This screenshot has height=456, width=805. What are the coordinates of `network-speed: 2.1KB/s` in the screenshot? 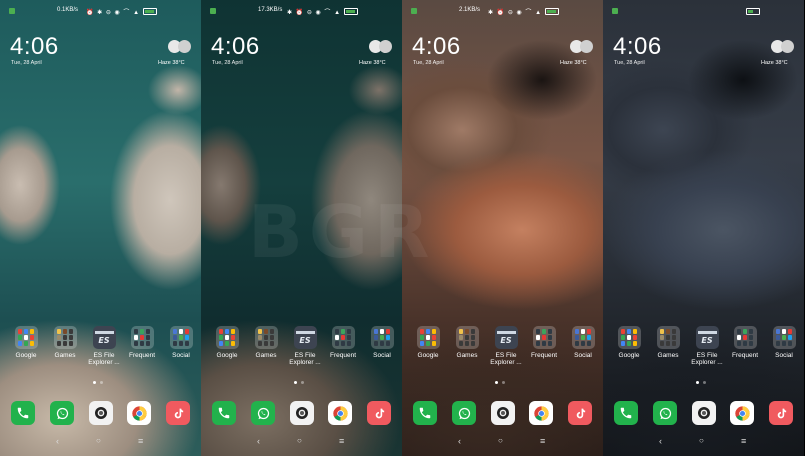 It's located at (470, 10).